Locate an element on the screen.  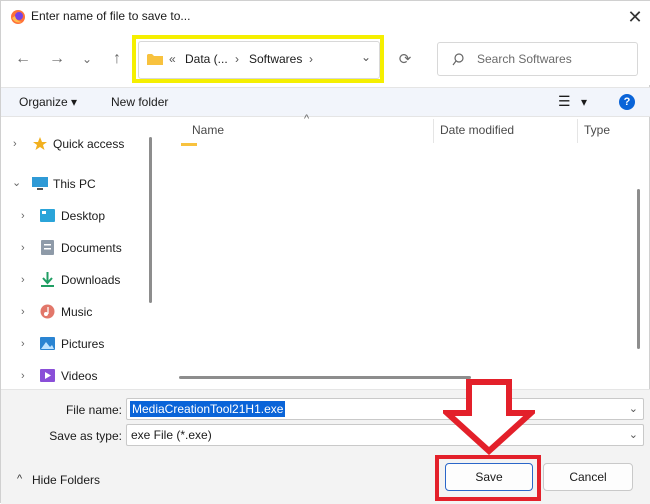
search-box: Search Softwares is located at coordinates (537, 59).